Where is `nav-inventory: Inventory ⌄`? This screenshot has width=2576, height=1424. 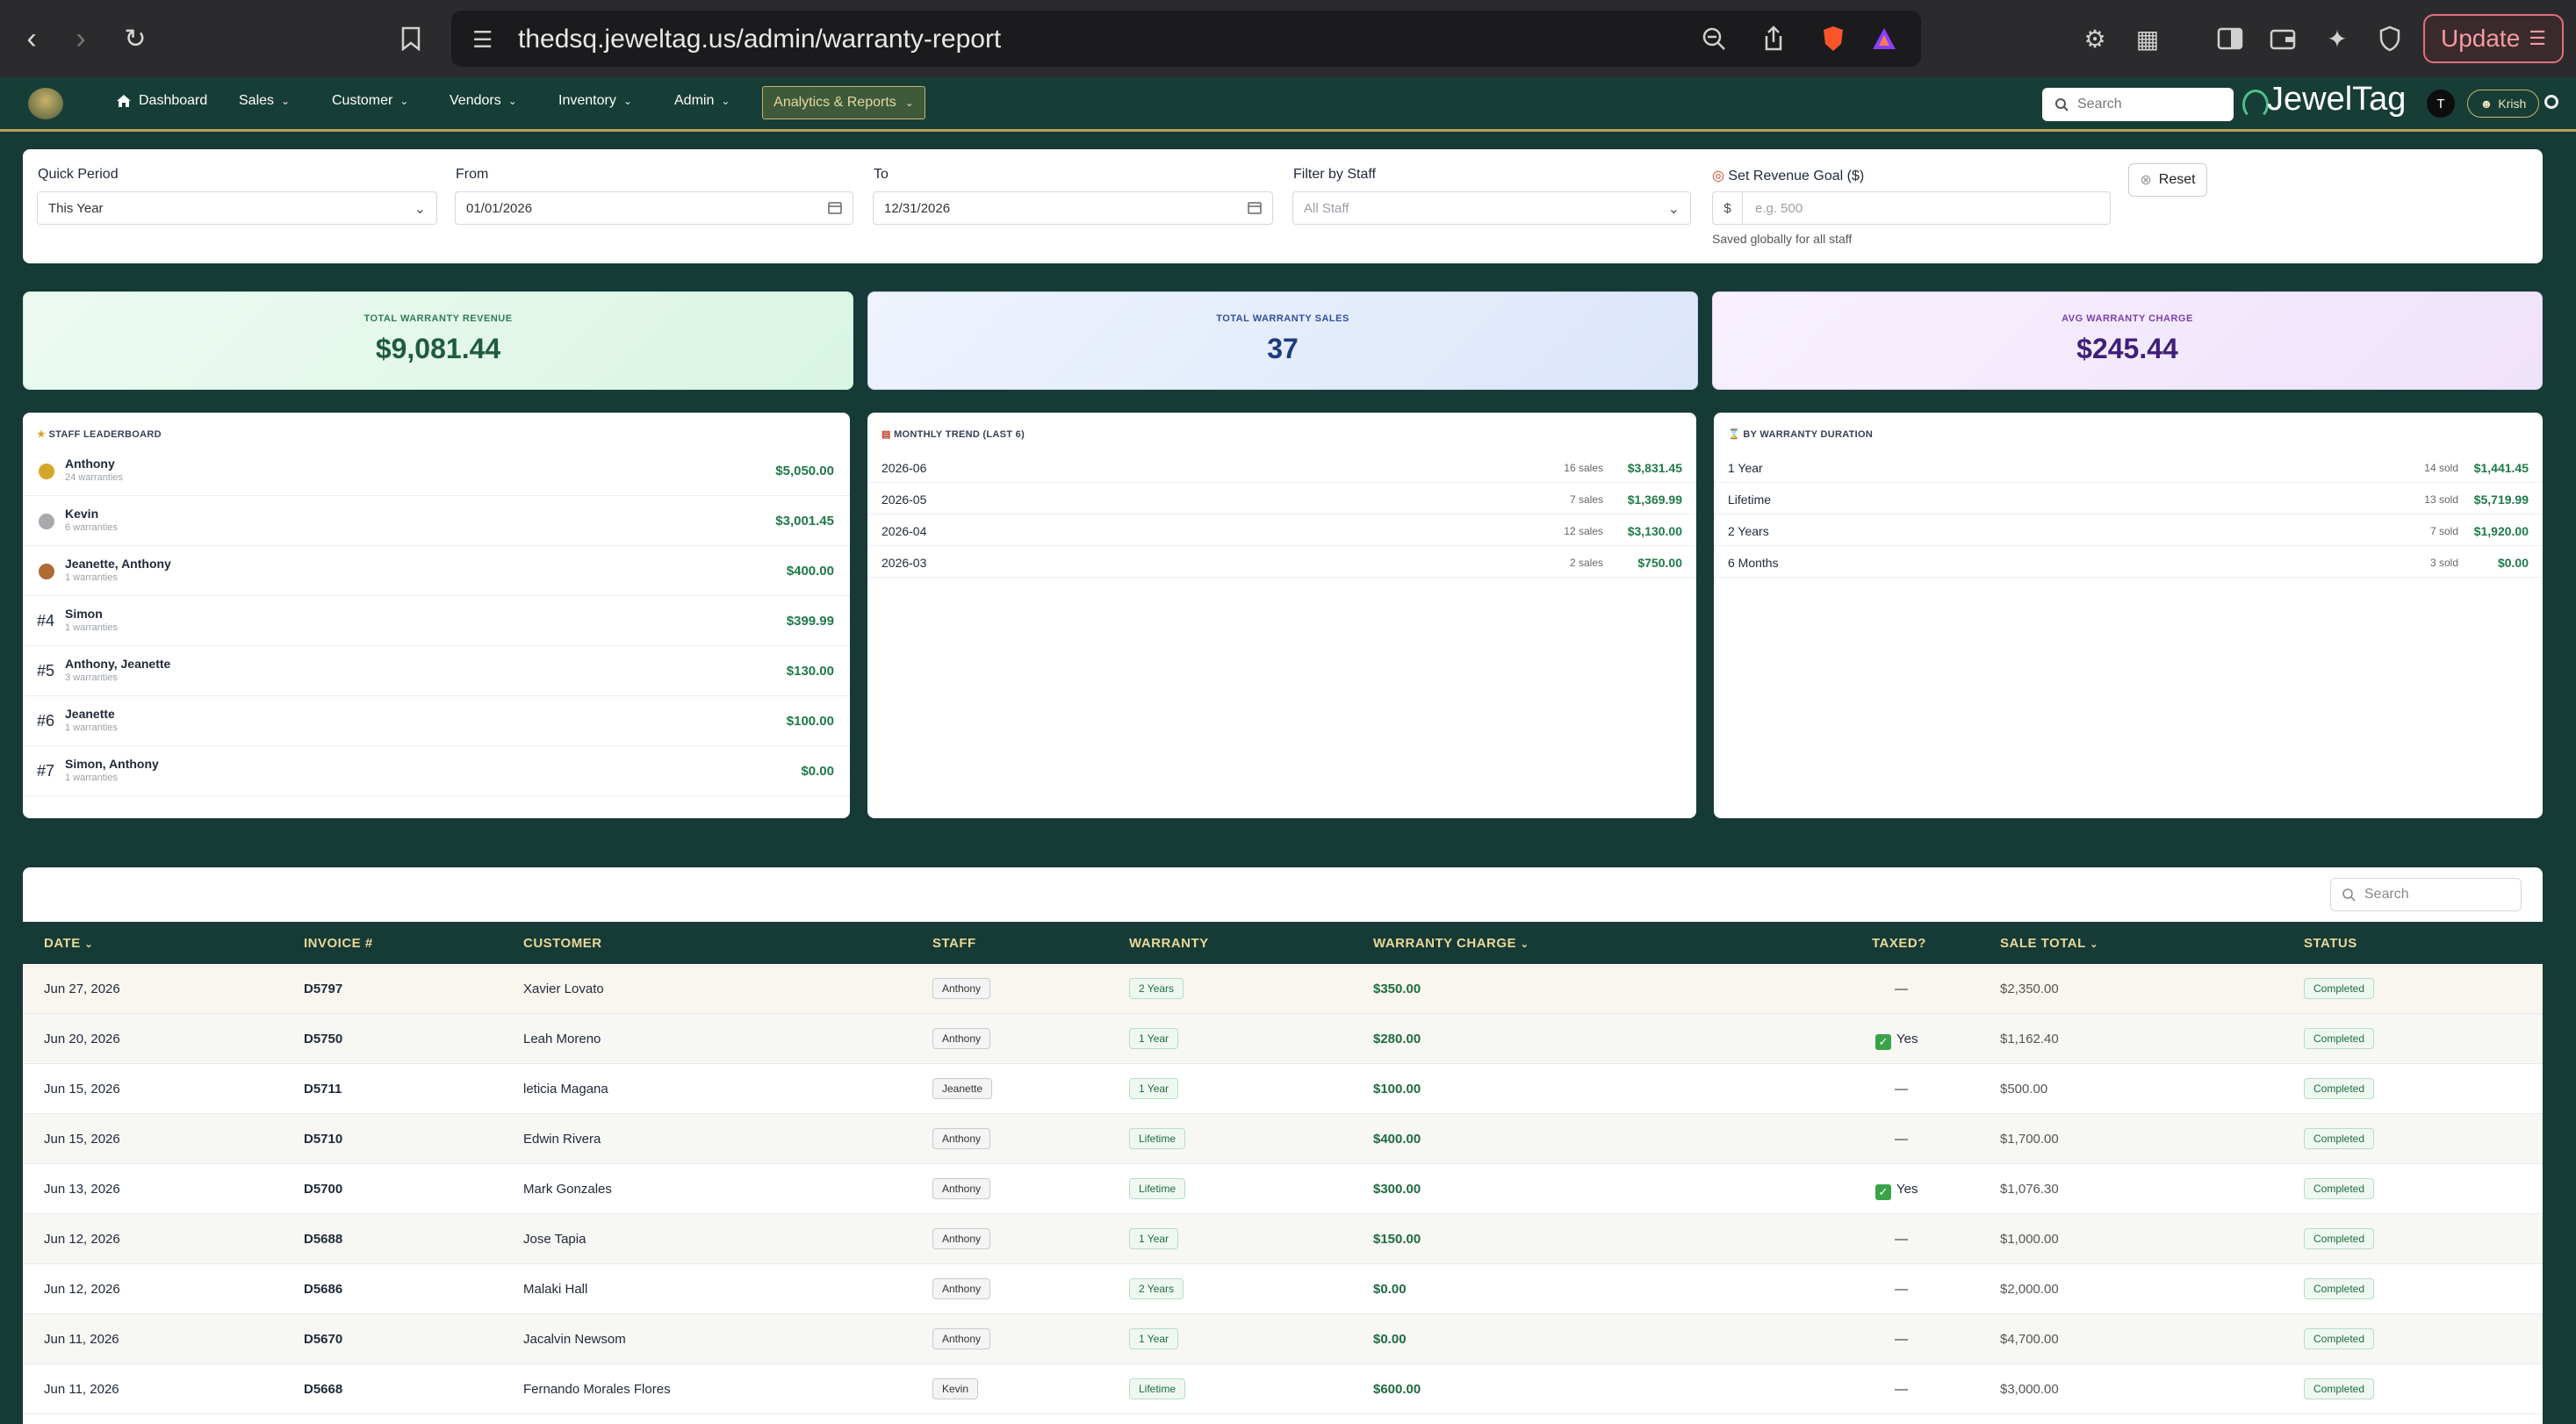 nav-inventory: Inventory ⌄ is located at coordinates (595, 101).